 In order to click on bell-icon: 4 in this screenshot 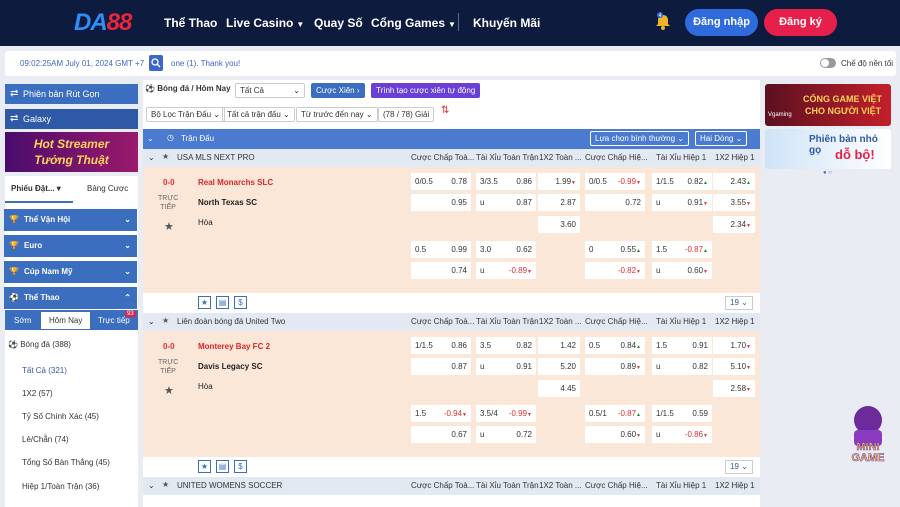, I will do `click(663, 21)`.